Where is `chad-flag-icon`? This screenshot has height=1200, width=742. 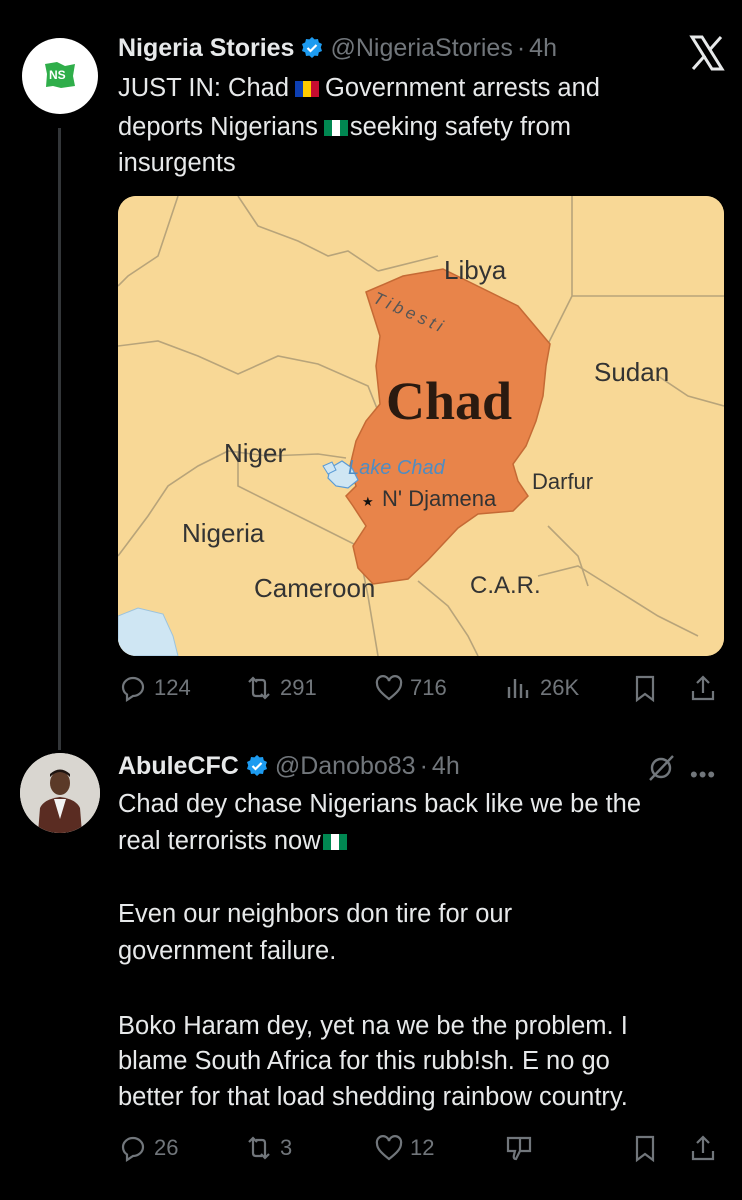 chad-flag-icon is located at coordinates (307, 89).